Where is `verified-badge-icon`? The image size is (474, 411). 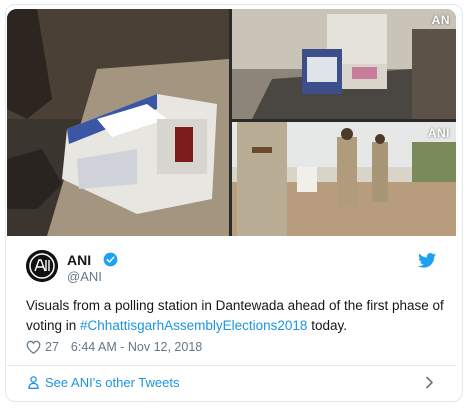
verified-badge-icon is located at coordinates (110, 259).